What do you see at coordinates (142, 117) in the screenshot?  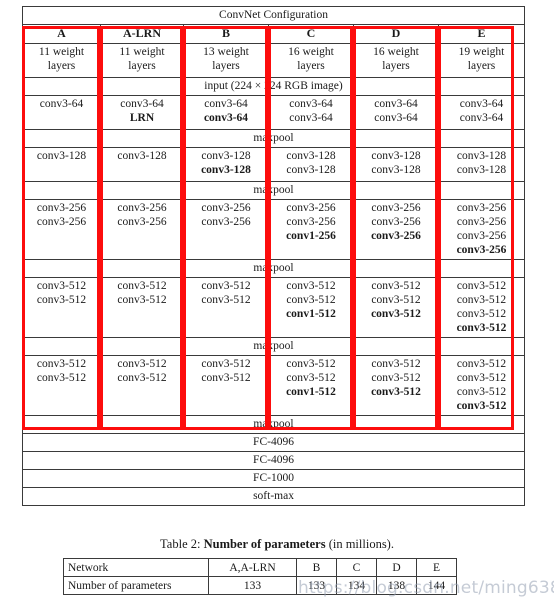 I see `layer-entry: LRN` at bounding box center [142, 117].